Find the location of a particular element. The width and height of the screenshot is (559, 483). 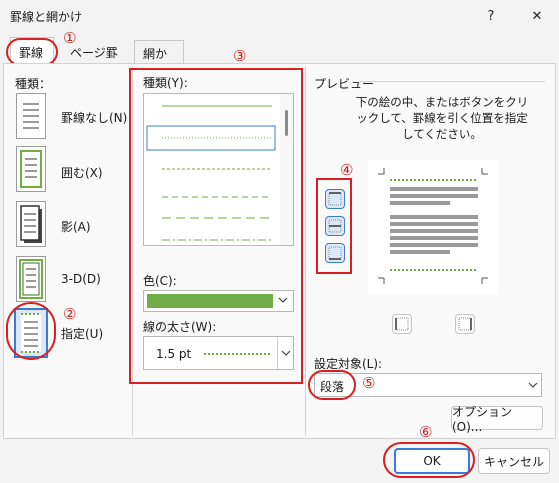

width-dropdown: 1.5 pt is located at coordinates (218, 353).